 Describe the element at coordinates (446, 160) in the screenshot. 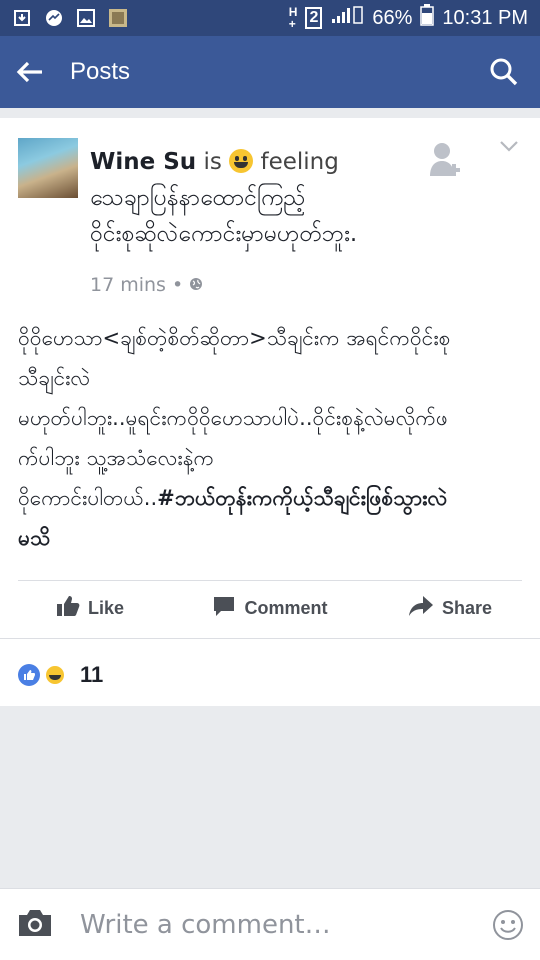

I see `add-friend-icon` at that location.